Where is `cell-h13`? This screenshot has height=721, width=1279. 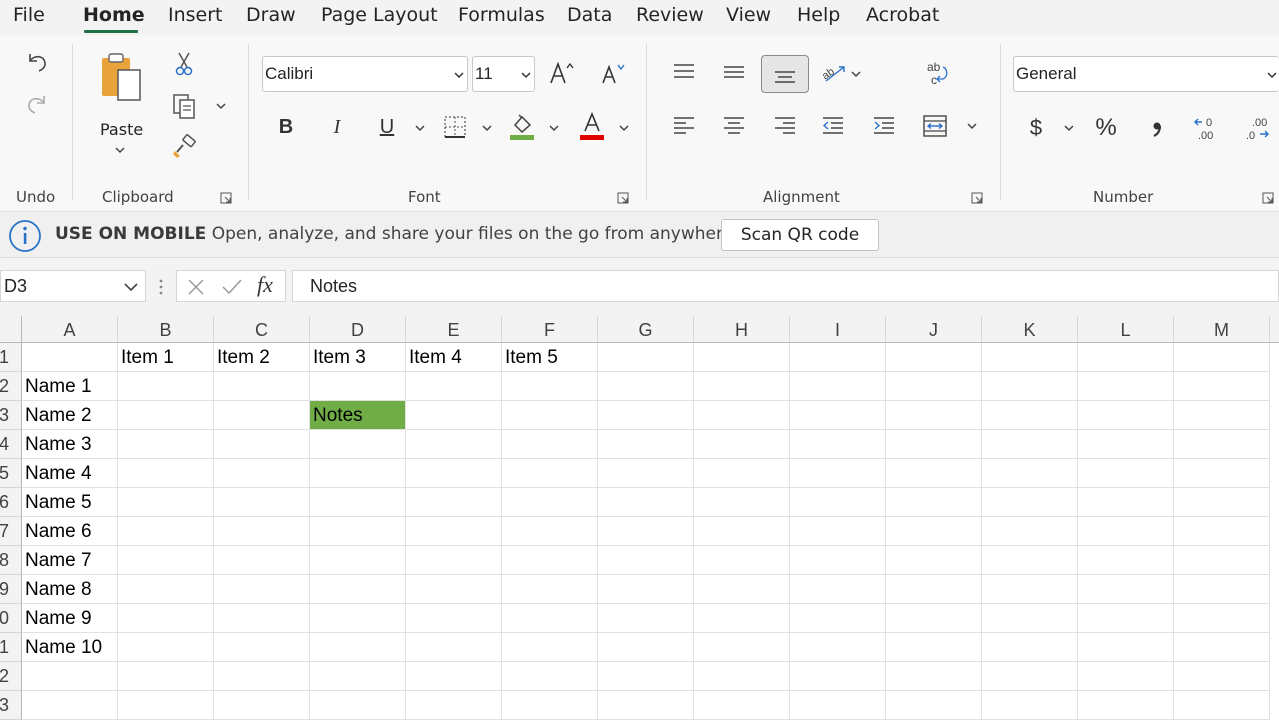
cell-h13 is located at coordinates (742, 705).